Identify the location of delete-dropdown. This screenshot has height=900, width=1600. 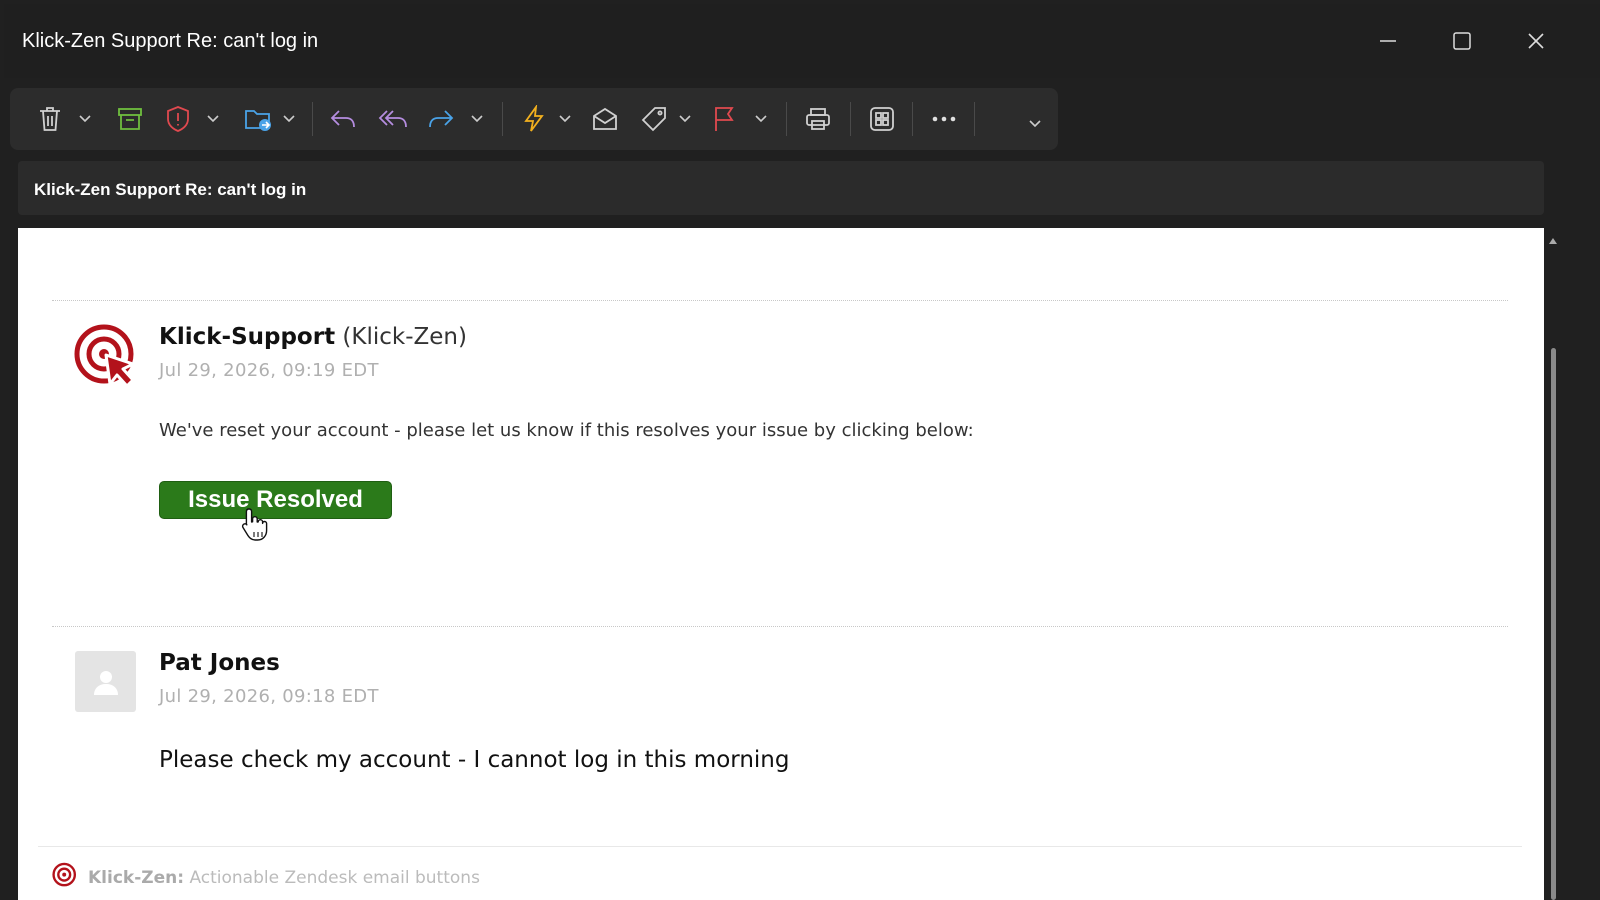
(85, 119).